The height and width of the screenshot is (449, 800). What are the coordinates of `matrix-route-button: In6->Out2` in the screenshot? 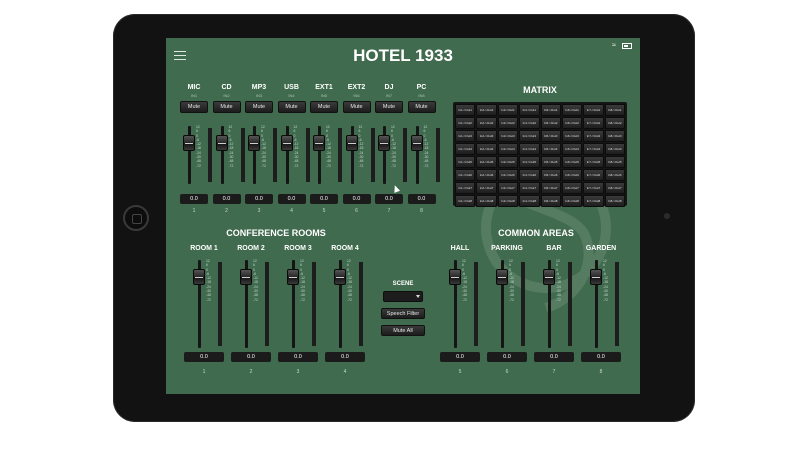 It's located at (572, 123).